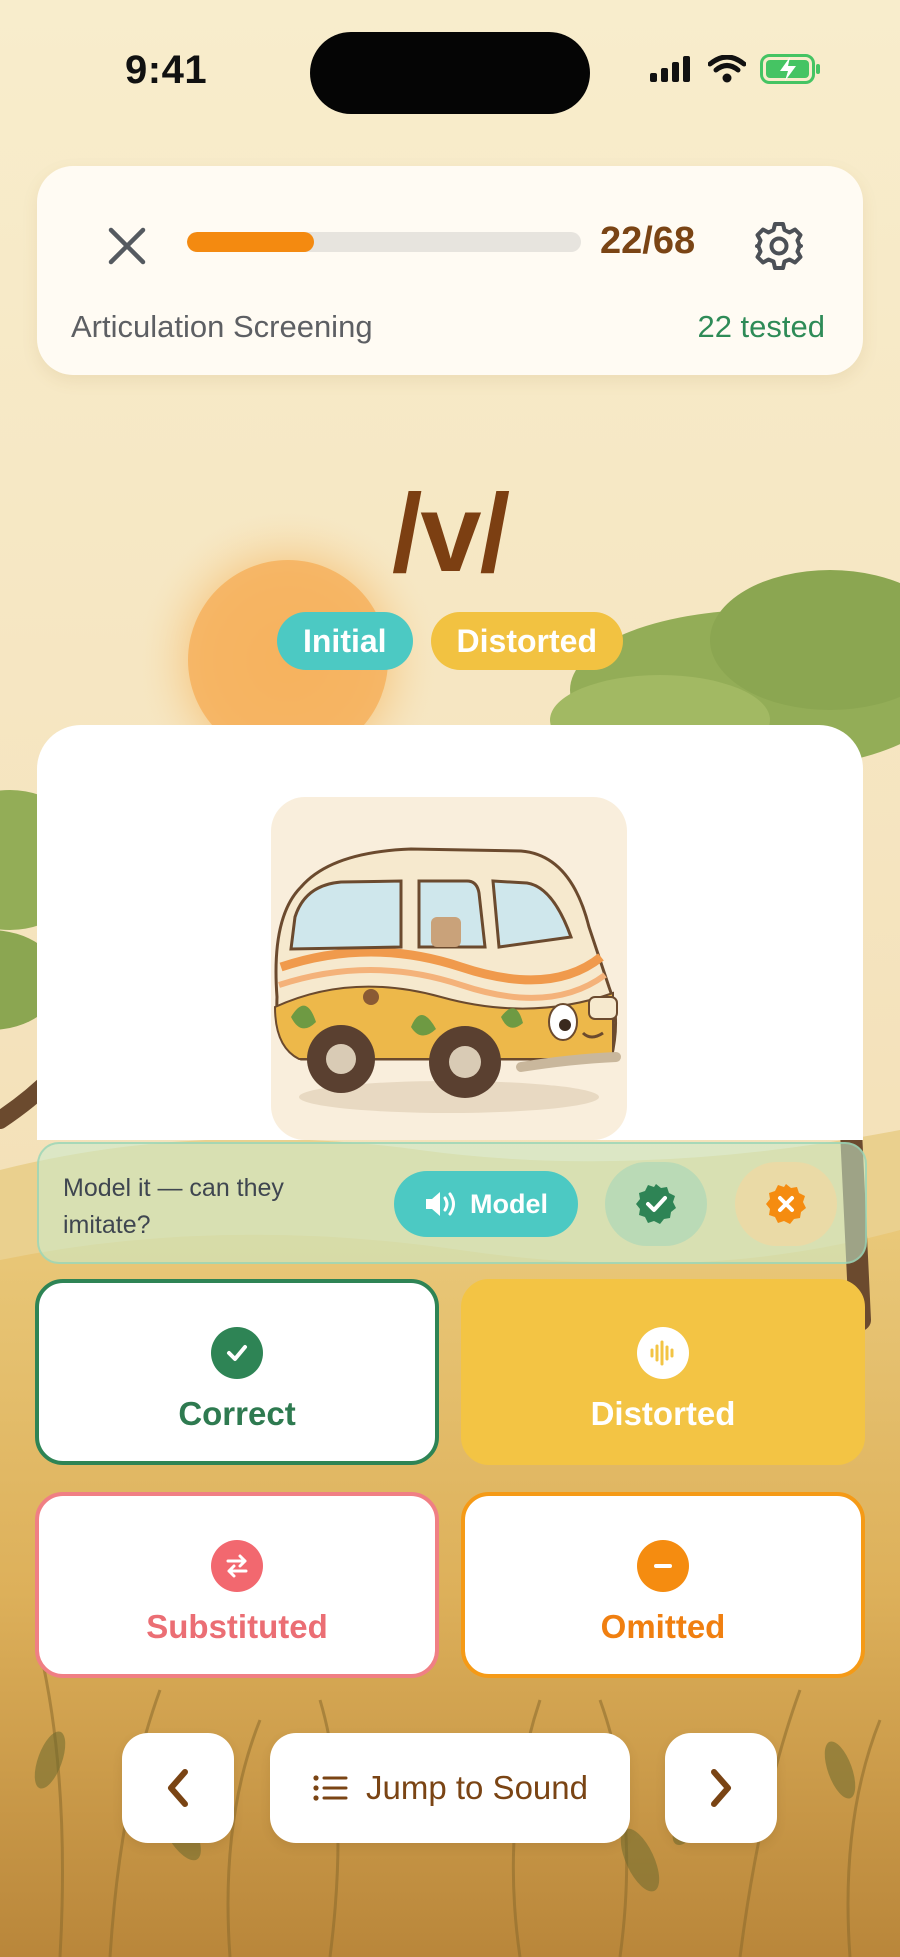 The image size is (900, 1957). Describe the element at coordinates (761, 326) in the screenshot. I see `tested-count: 22 tested` at that location.